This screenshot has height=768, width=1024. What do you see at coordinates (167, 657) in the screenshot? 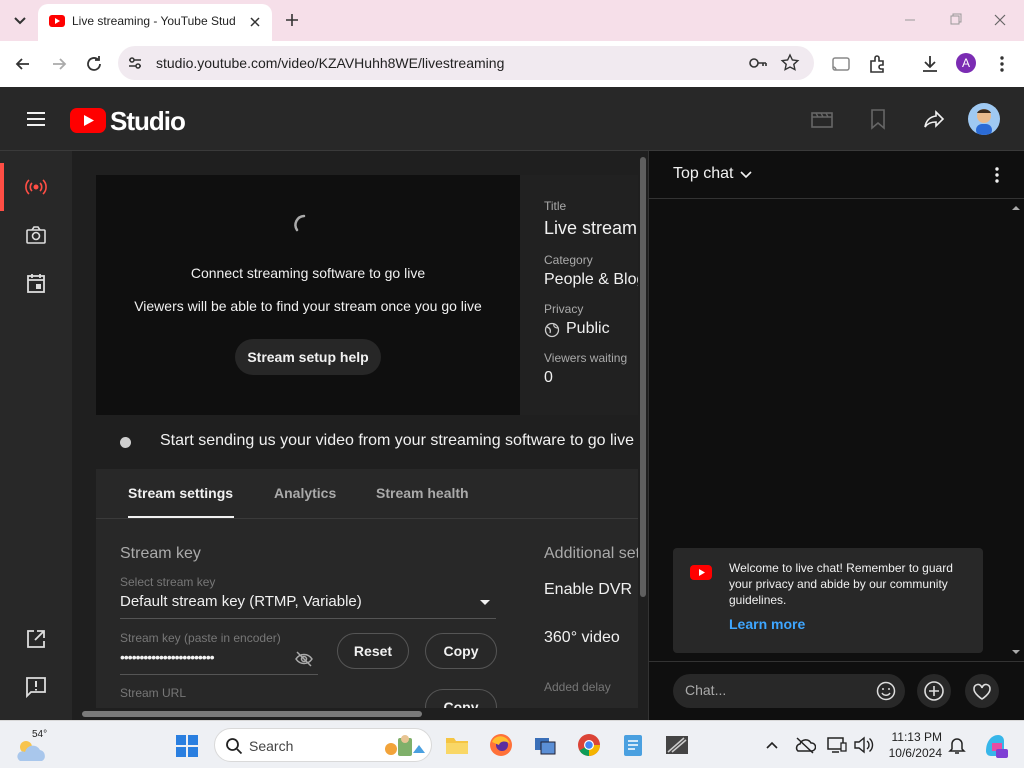
I see `stream-key-value: ••••••••••••••••••••••••` at bounding box center [167, 657].